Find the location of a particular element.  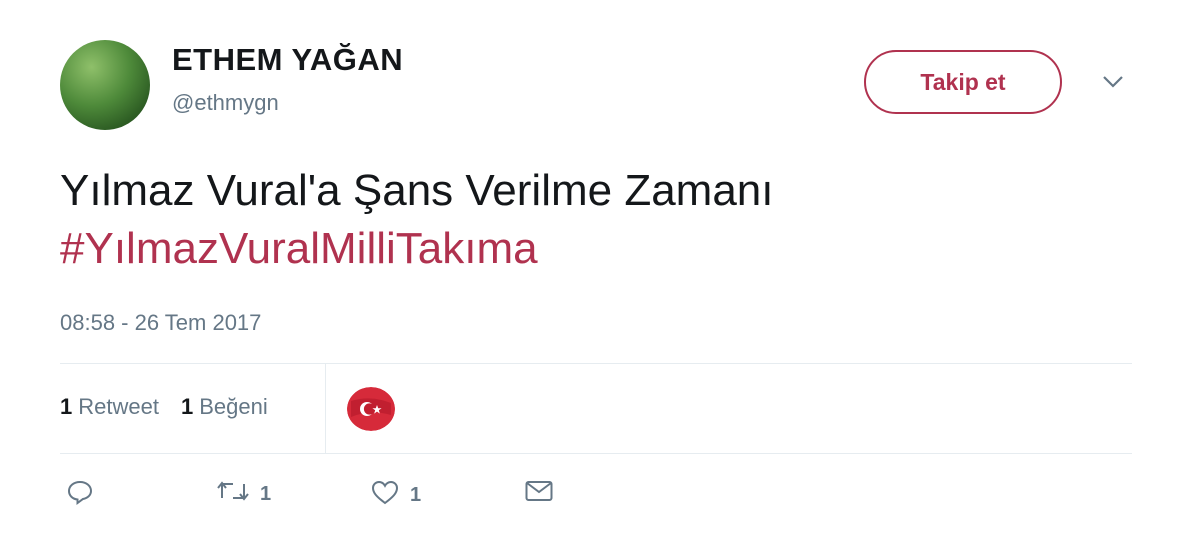

like-stat-count: 1 is located at coordinates (187, 406).